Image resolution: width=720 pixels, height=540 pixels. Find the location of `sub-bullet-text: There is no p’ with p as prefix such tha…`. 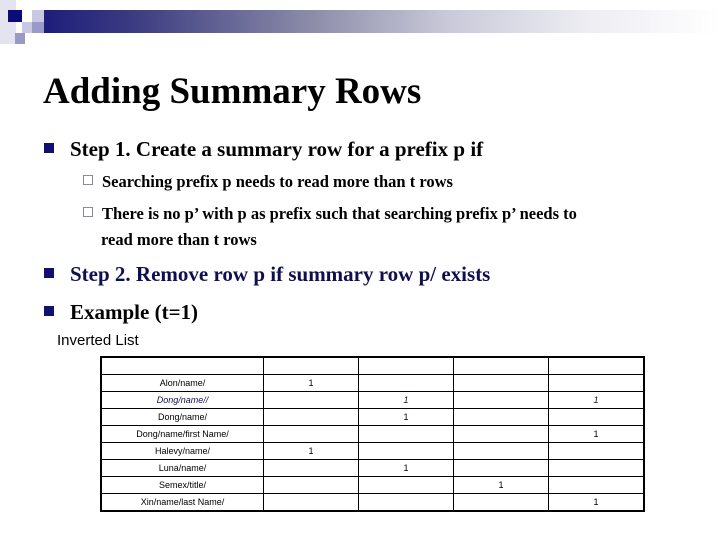

sub-bullet-text: There is no p’ with p as prefix such tha… is located at coordinates (339, 213).